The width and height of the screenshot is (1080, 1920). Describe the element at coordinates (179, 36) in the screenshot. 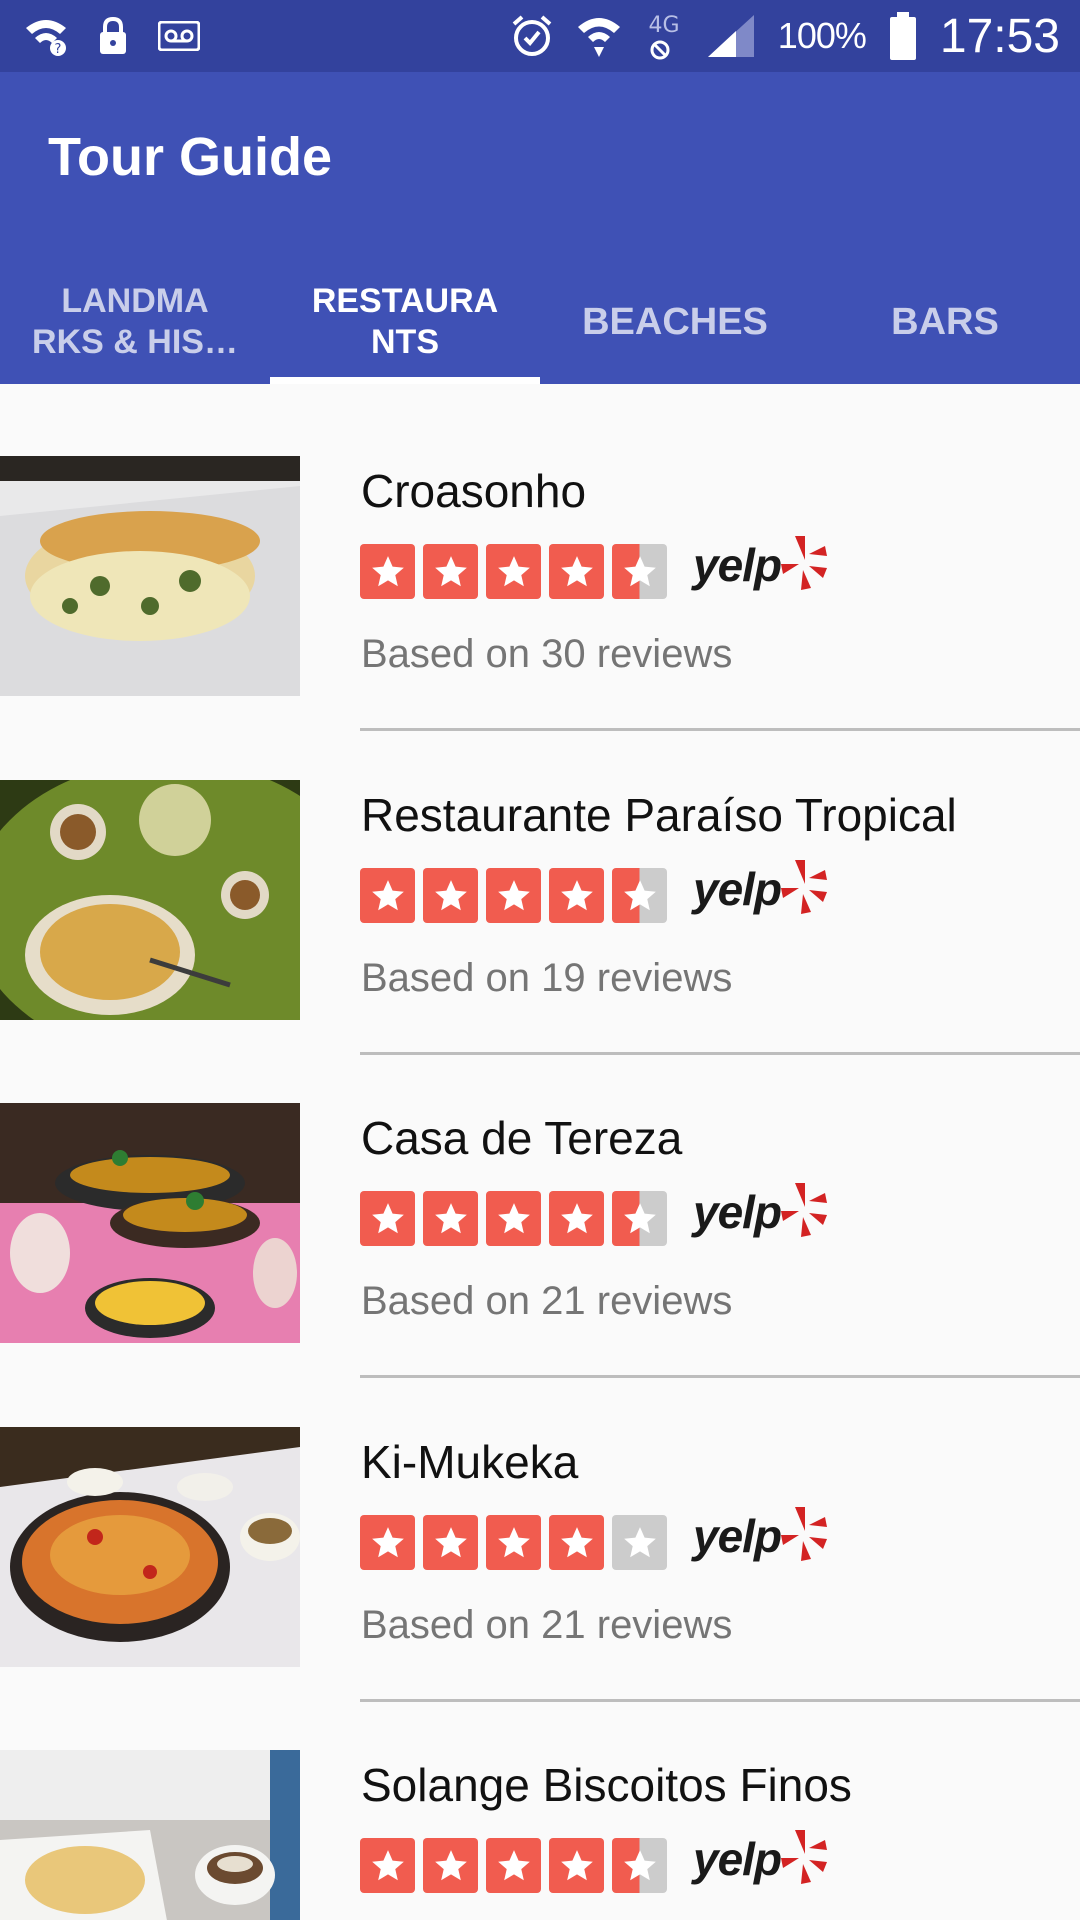

I see `voicemail-icon` at that location.